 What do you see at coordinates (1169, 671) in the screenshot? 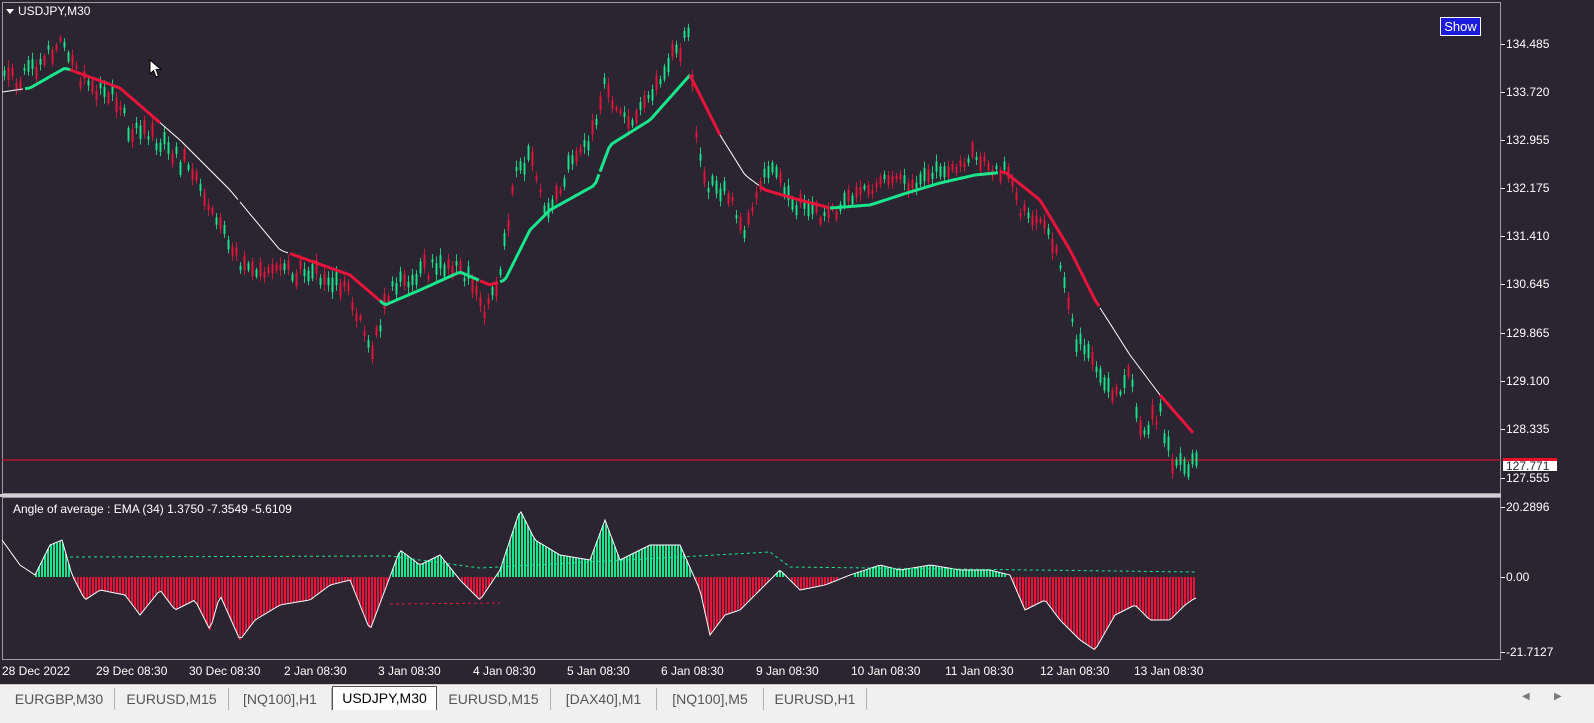
I see `time-label: 13 Jan 08:30` at bounding box center [1169, 671].